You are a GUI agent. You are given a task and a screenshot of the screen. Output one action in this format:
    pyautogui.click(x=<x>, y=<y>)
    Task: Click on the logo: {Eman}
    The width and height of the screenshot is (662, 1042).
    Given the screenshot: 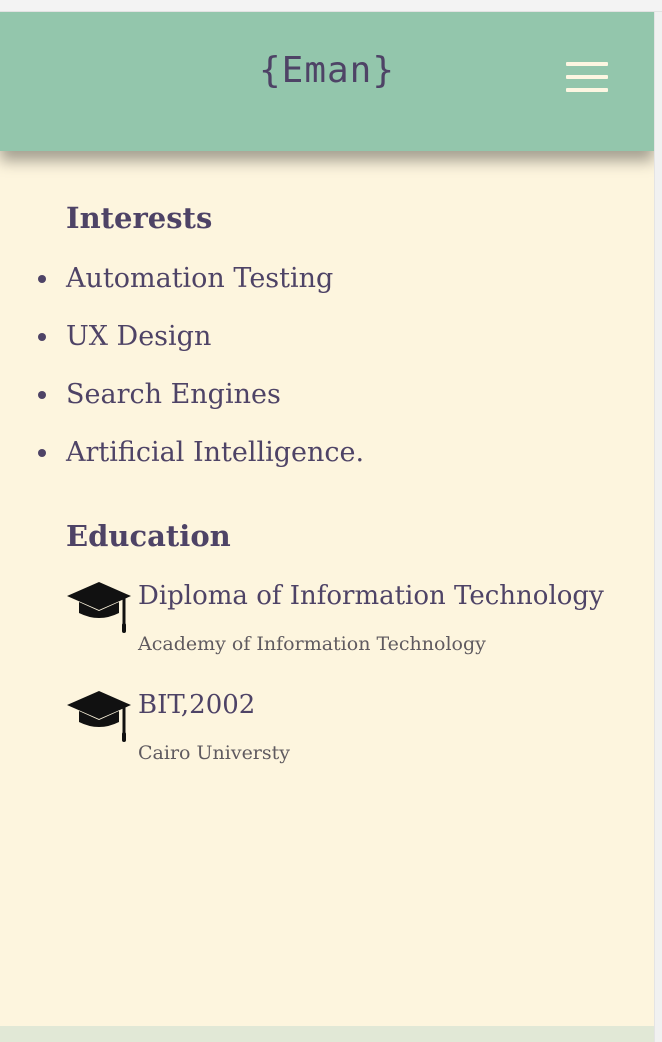 What is the action you would take?
    pyautogui.click(x=327, y=70)
    